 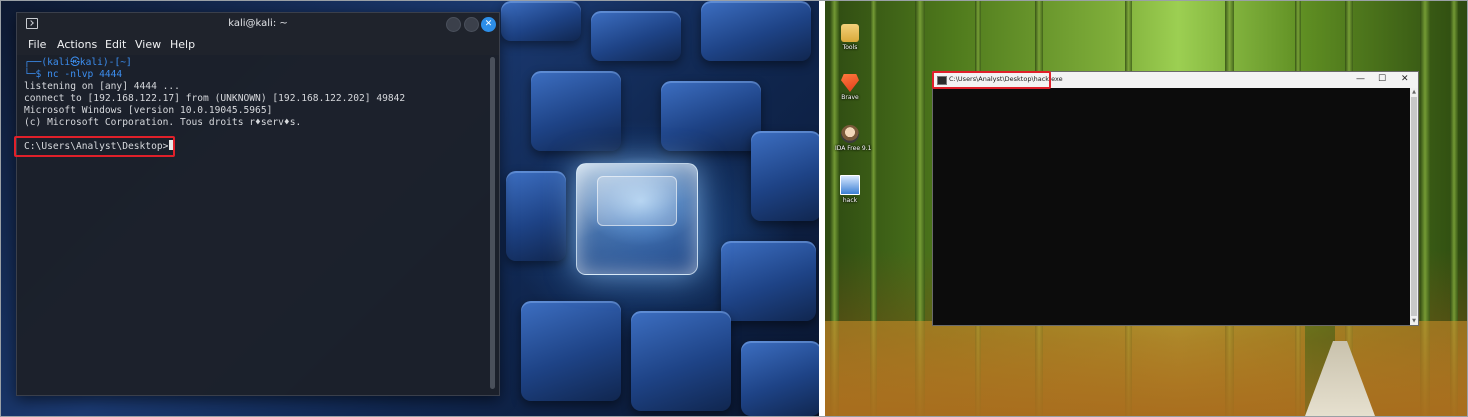 I want to click on wallpaper-glass-cube-top, so click(x=637, y=201).